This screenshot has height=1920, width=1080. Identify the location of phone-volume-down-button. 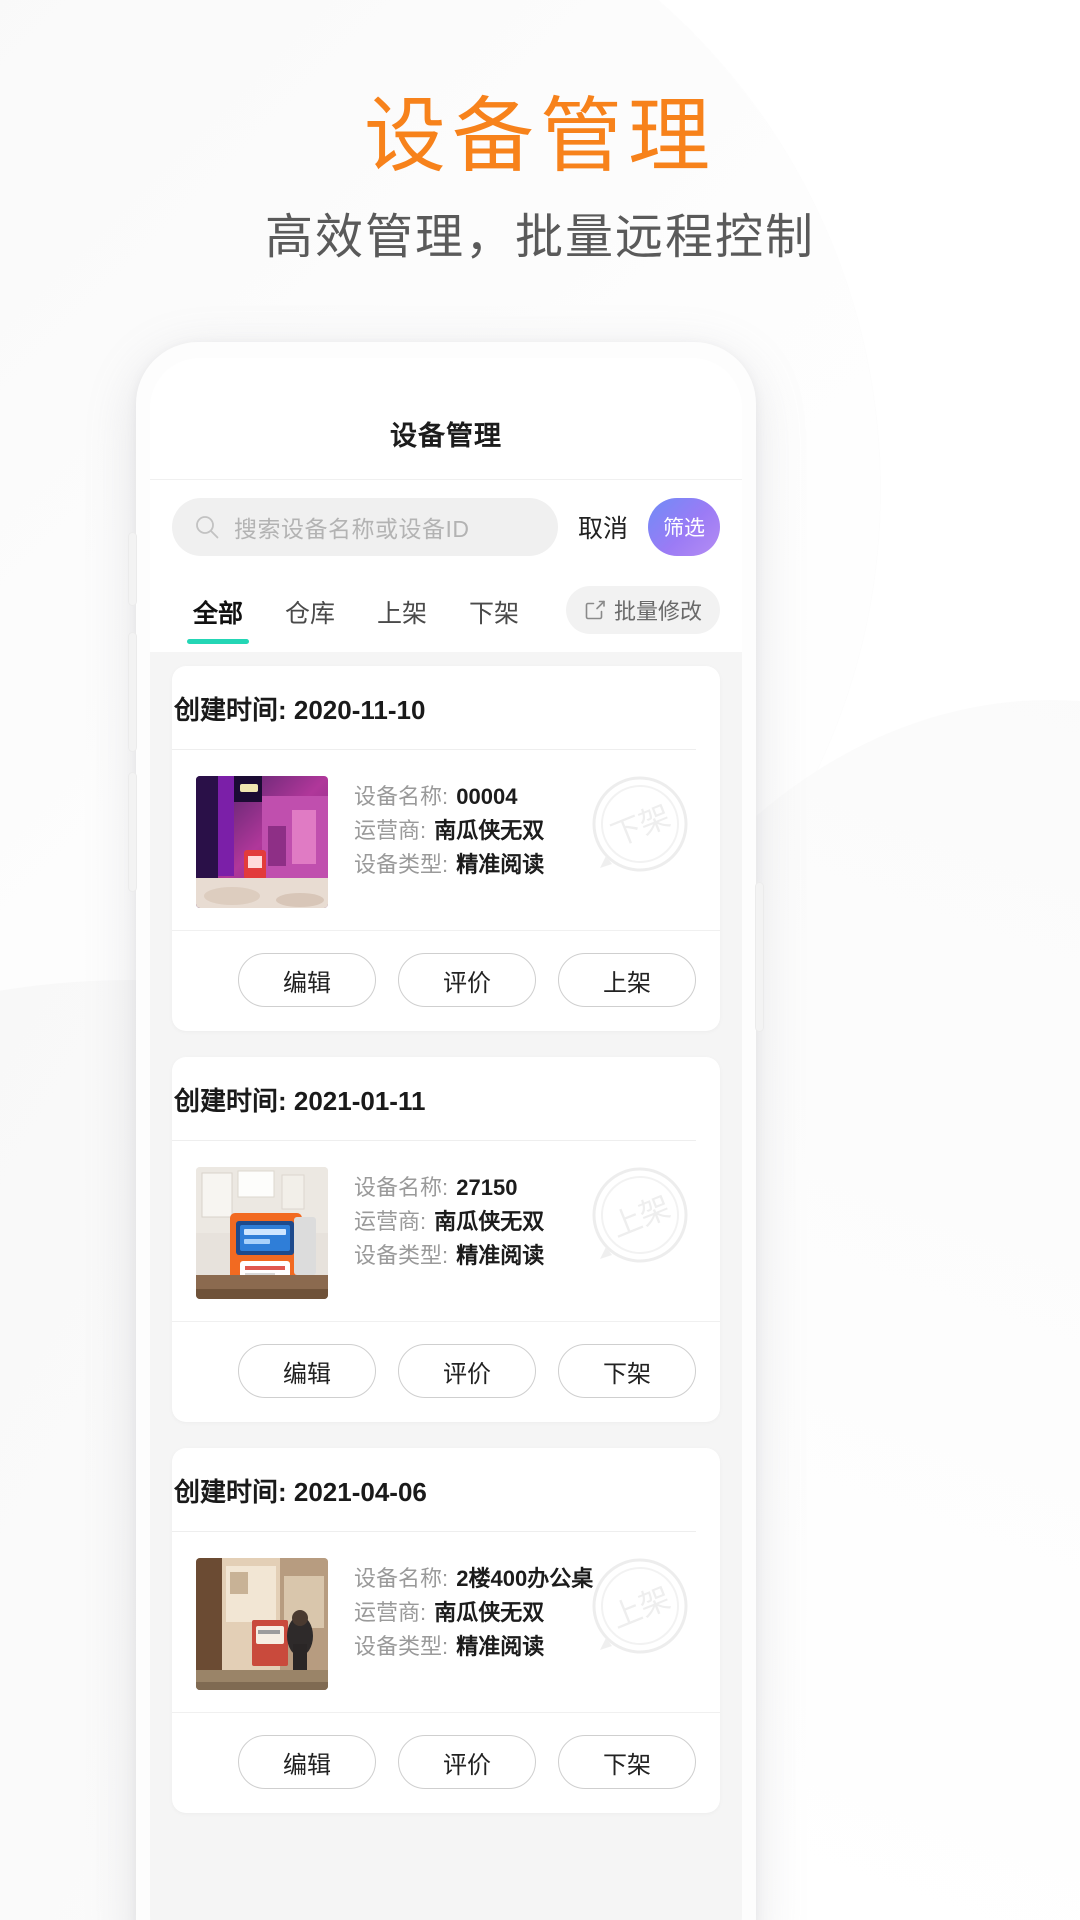
(132, 692).